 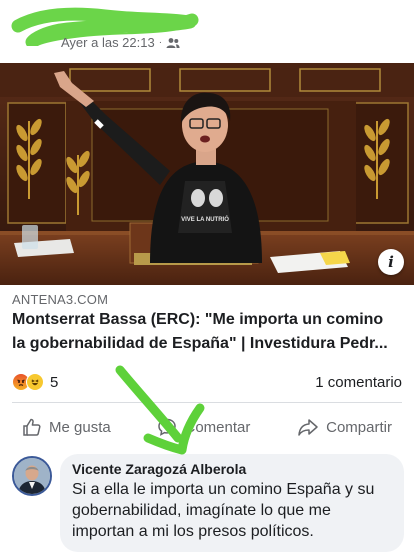 I want to click on post-header: Ayer a las 22:13 ·, so click(x=207, y=31).